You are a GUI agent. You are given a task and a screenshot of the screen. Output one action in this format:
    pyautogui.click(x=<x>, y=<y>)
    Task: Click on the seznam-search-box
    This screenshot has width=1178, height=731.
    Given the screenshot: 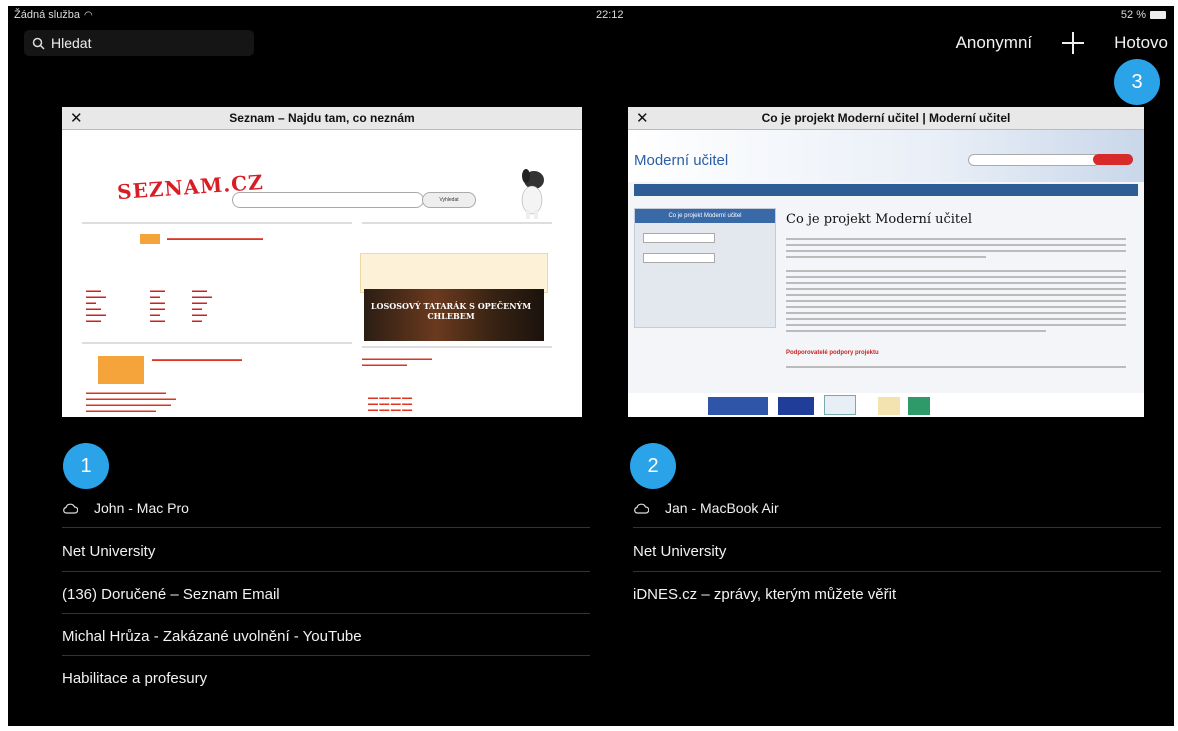 What is the action you would take?
    pyautogui.click(x=328, y=200)
    